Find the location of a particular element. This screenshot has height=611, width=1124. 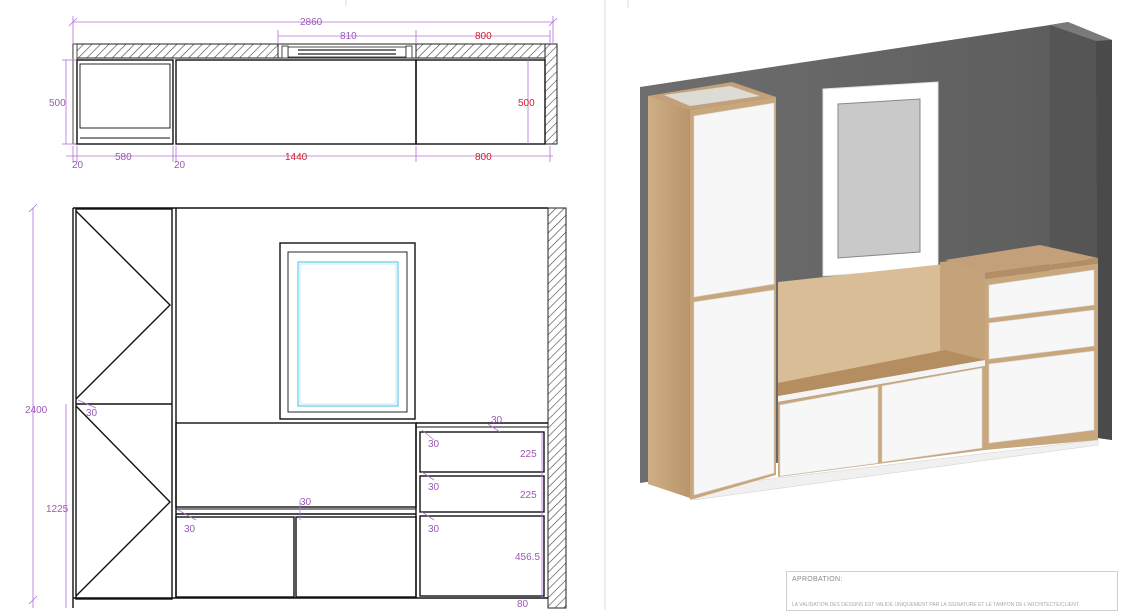

dim-right-width-top: 800 is located at coordinates (483, 36).